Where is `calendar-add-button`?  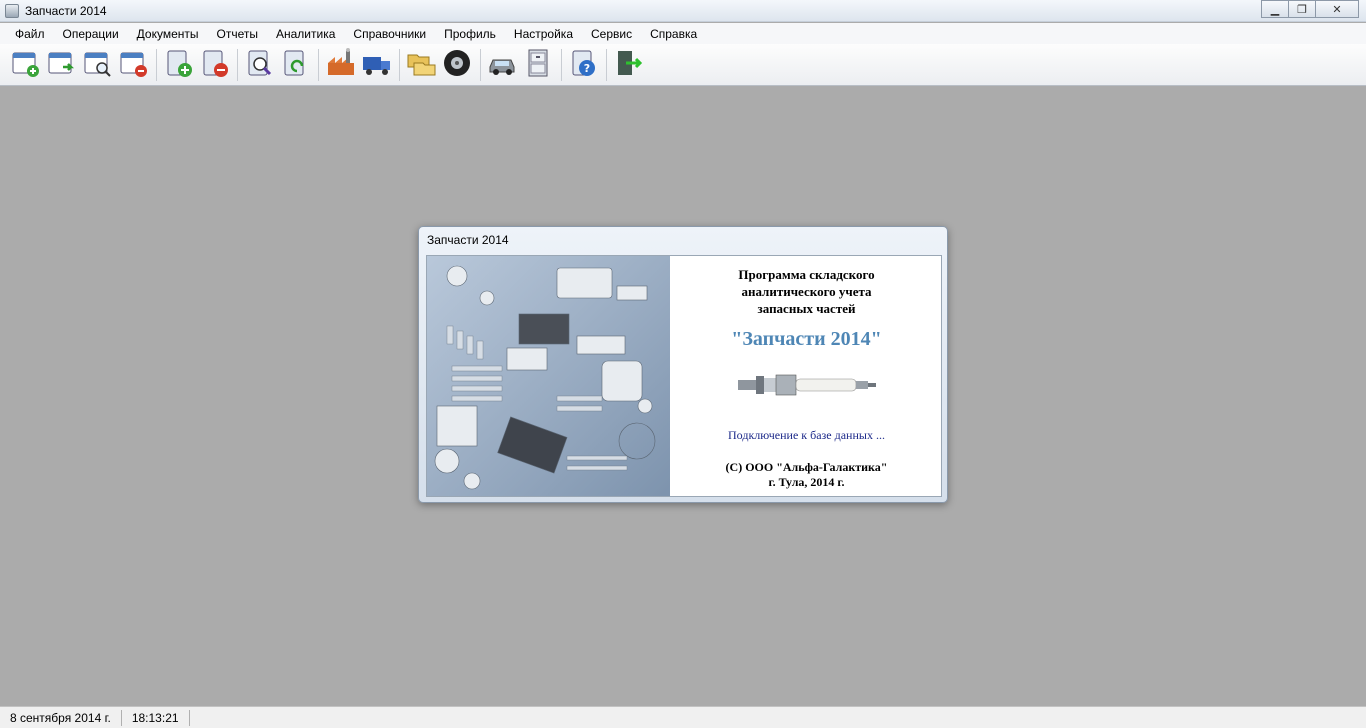
calendar-add-button is located at coordinates (25, 65).